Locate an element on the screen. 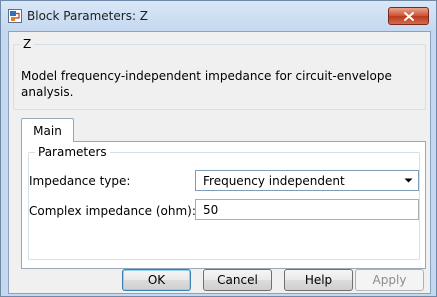  impedance-type-select: Frequency independent is located at coordinates (307, 180).